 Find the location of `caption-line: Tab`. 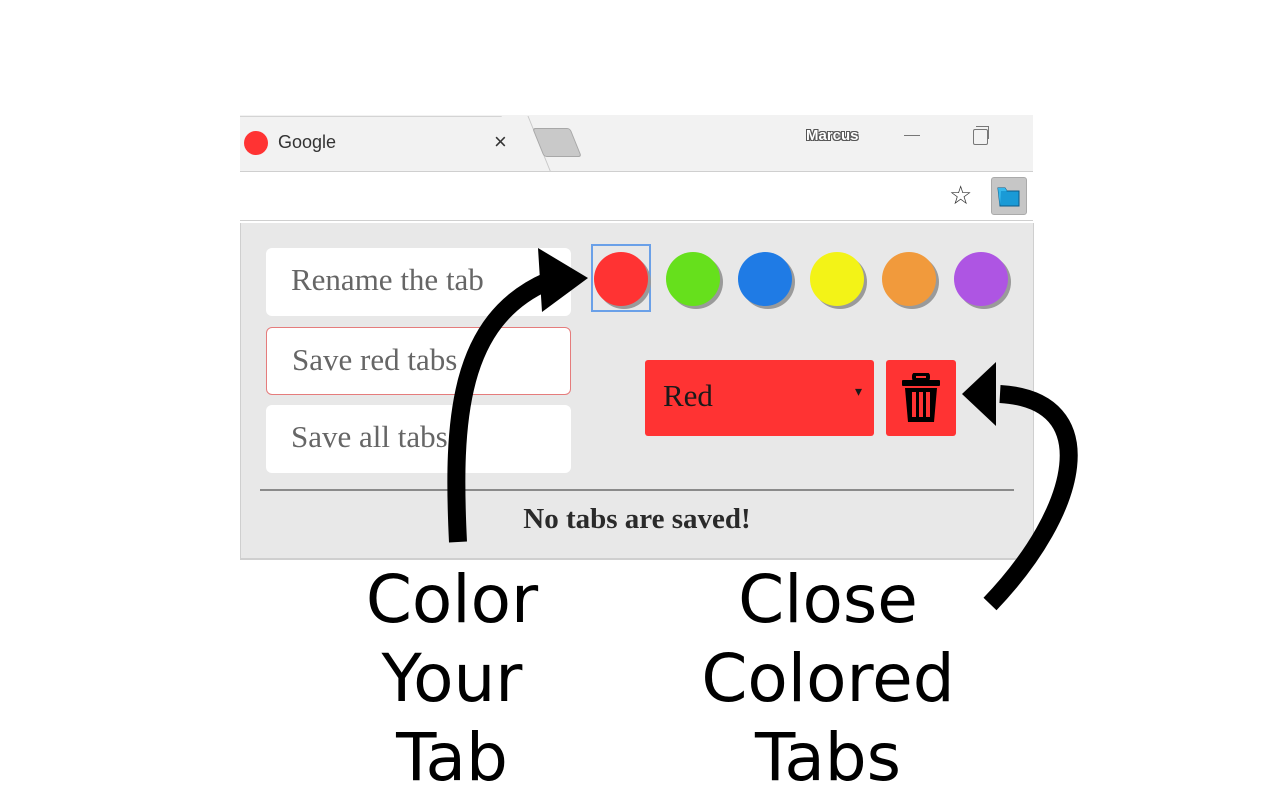

caption-line: Tab is located at coordinates (452, 757).